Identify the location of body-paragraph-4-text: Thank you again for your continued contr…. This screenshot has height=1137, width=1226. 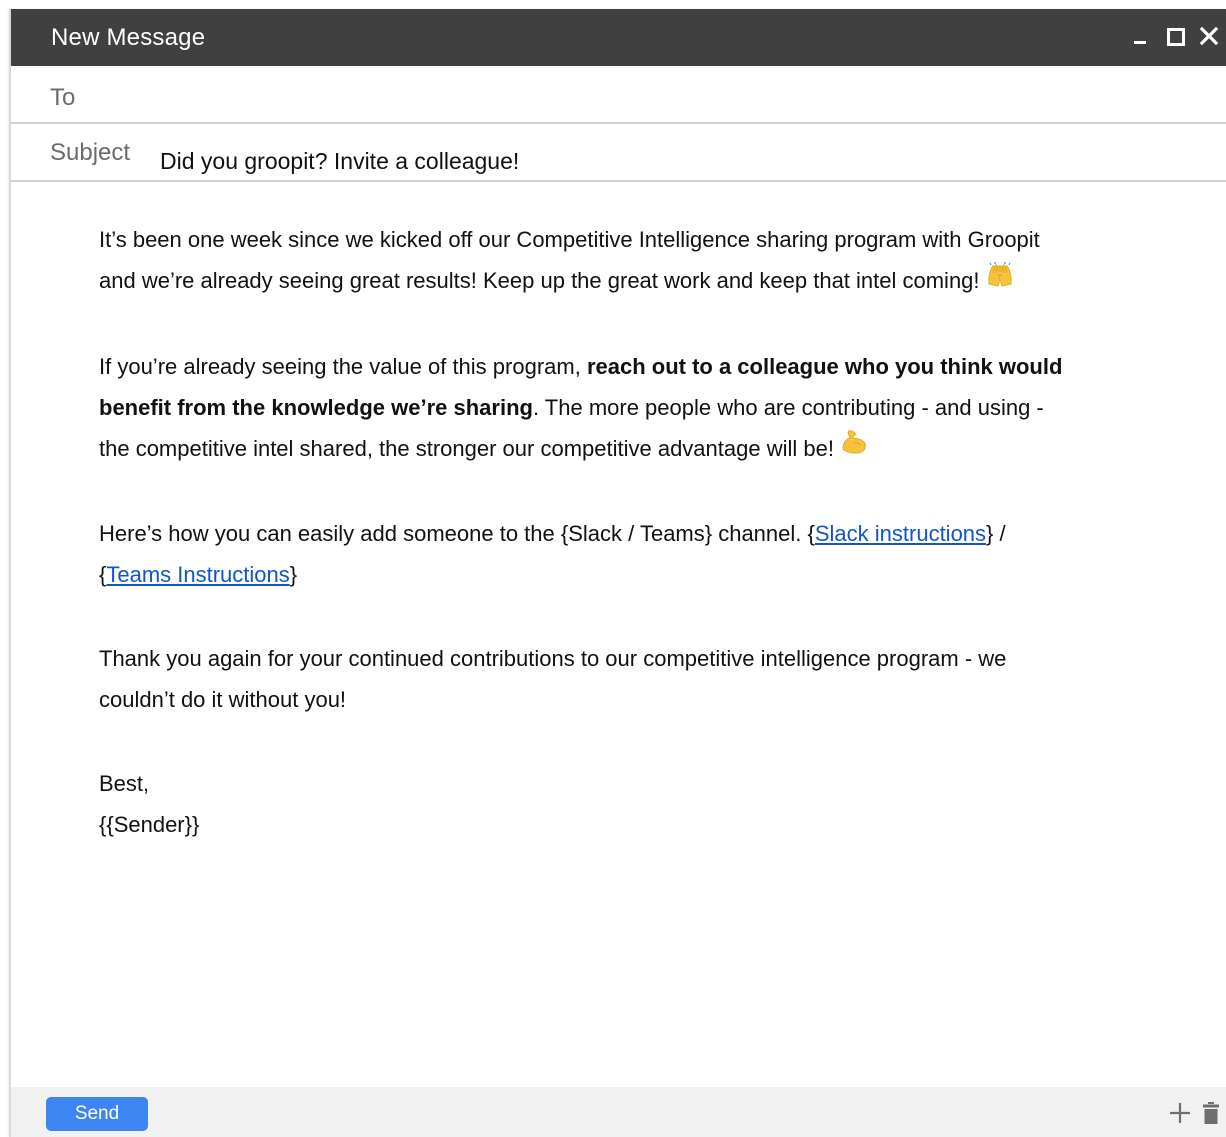
(553, 679).